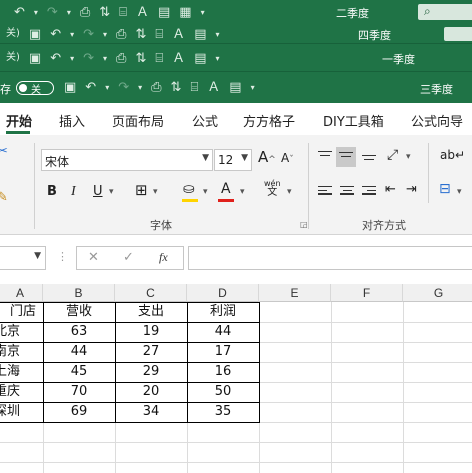  What do you see at coordinates (138, 120) in the screenshot?
I see `tab-page-layout: 页面布局` at bounding box center [138, 120].